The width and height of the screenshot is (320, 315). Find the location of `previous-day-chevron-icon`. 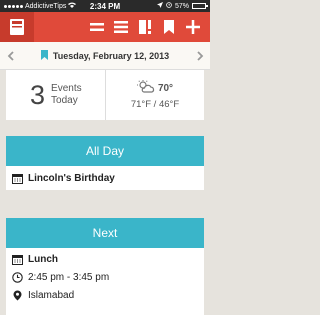

previous-day-chevron-icon is located at coordinates (10, 56).